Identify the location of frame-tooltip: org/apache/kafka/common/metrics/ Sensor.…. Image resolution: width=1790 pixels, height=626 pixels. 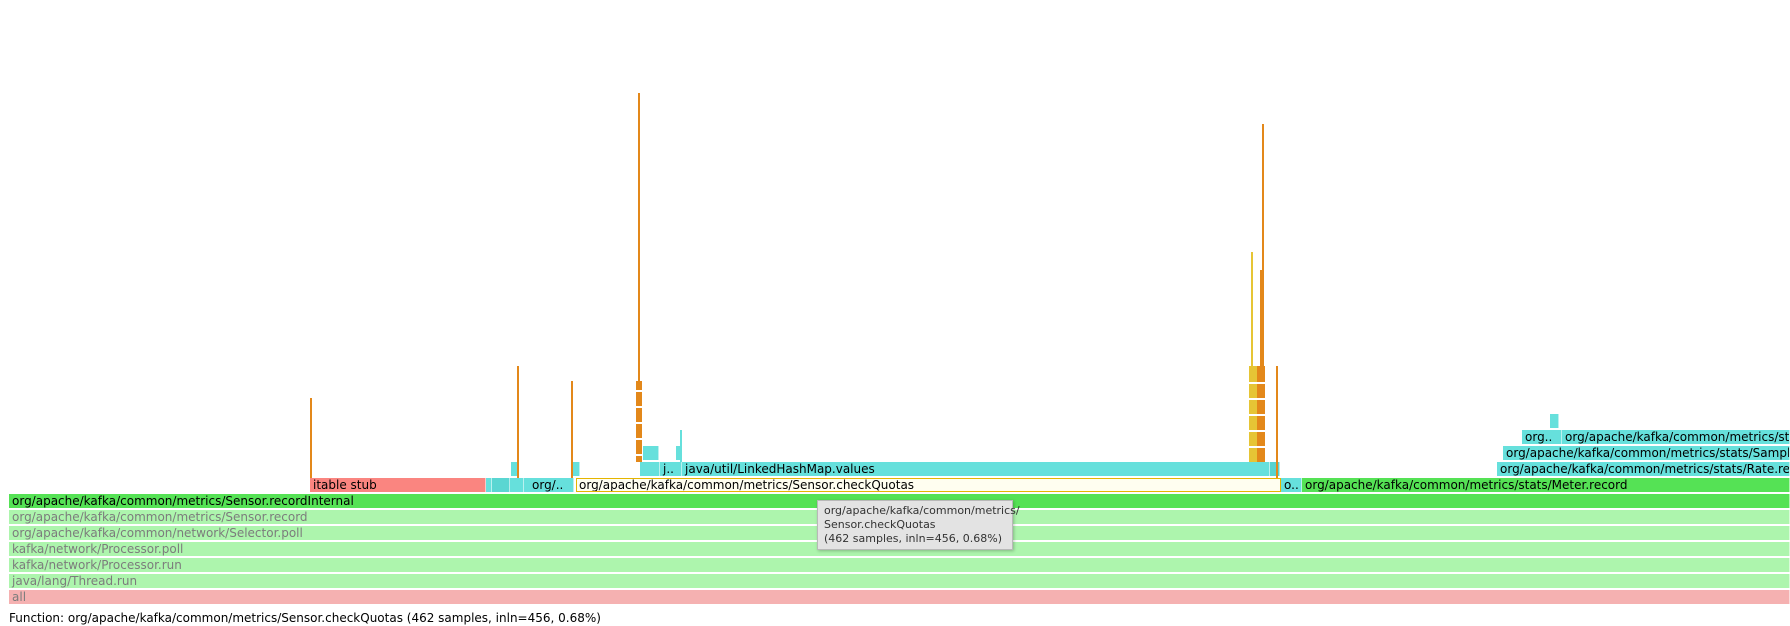
(918, 525).